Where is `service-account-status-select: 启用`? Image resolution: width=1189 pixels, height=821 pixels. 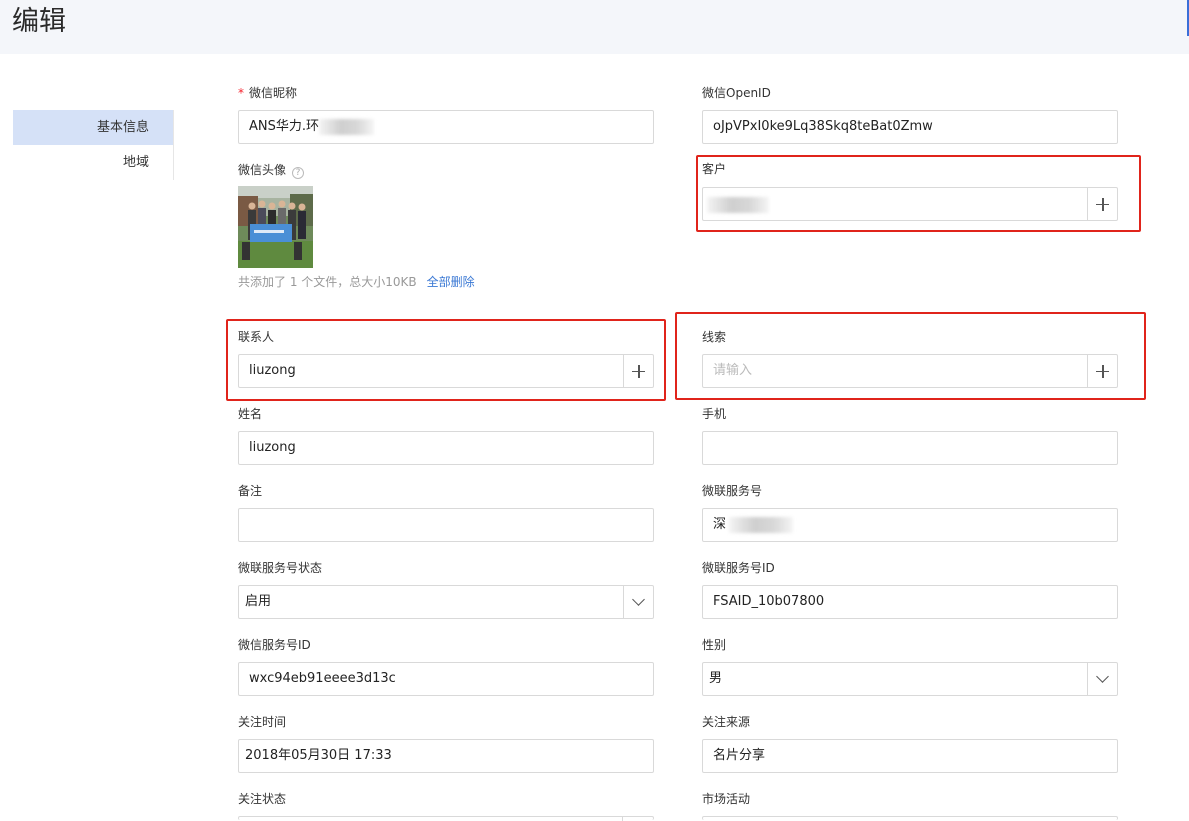
service-account-status-select: 启用 is located at coordinates (446, 602).